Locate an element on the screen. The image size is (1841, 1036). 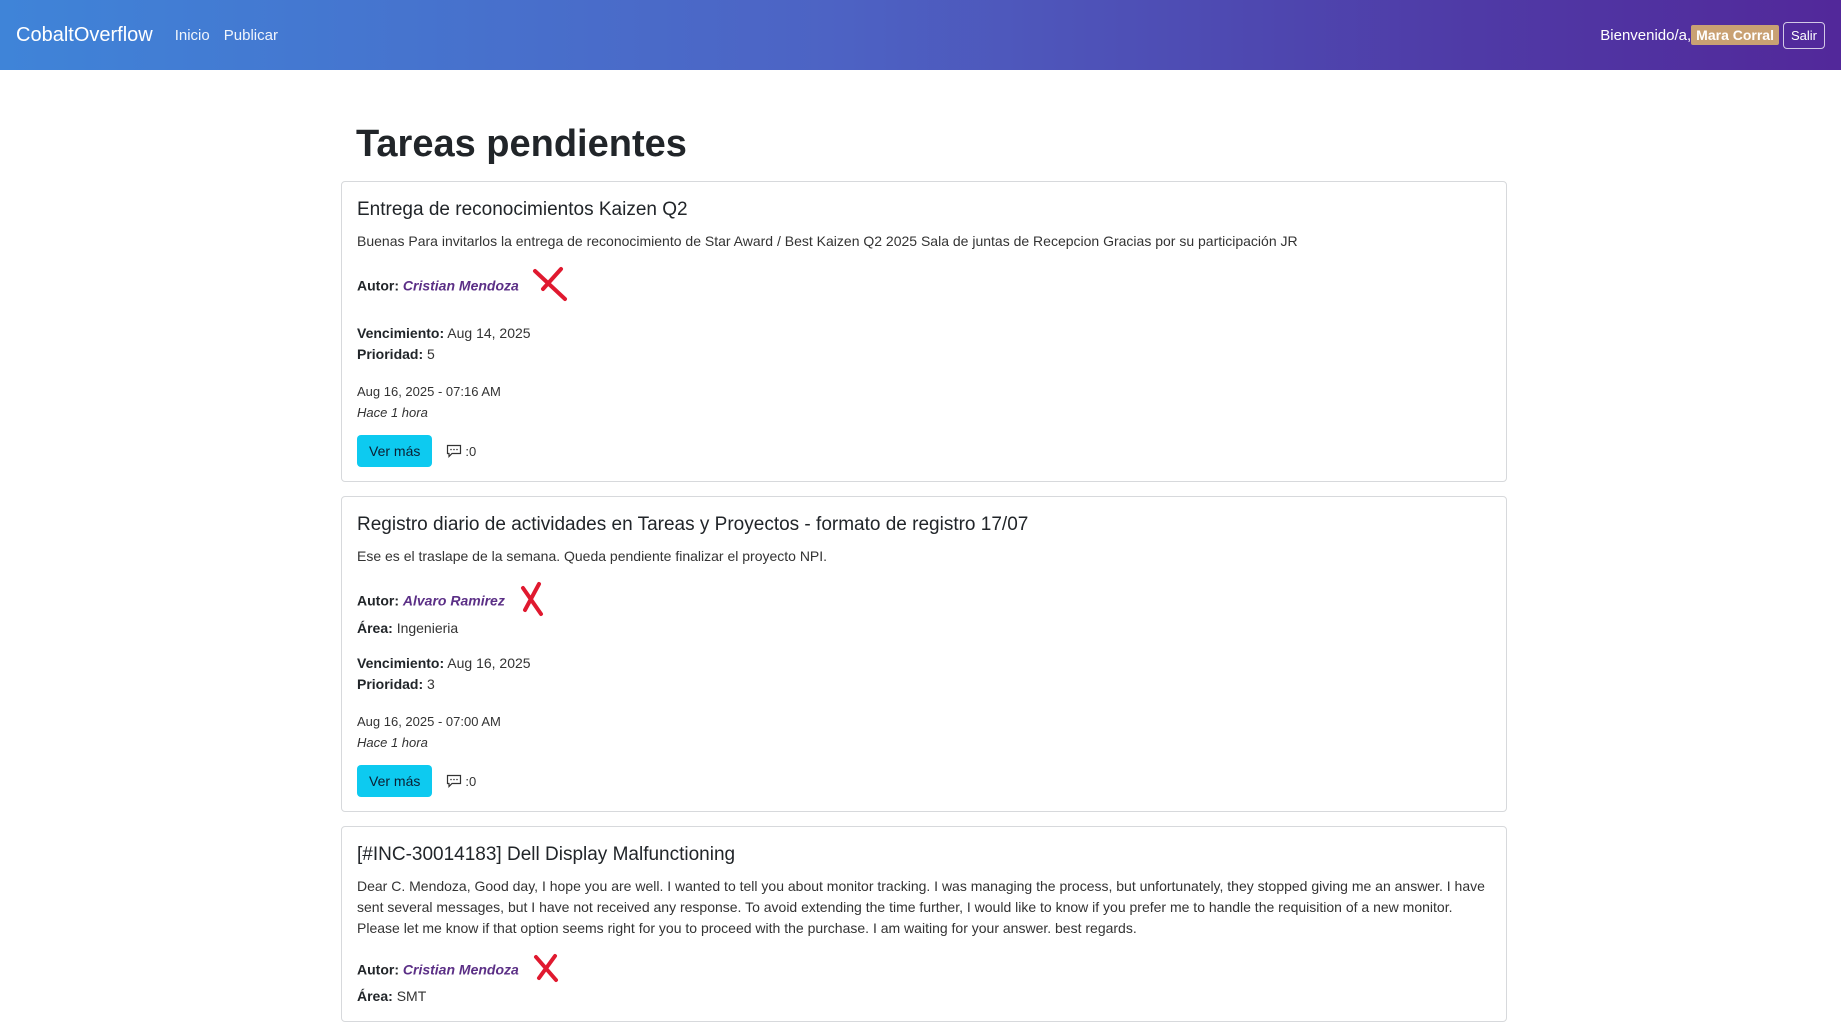
page-title: Tareas pendientes is located at coordinates (521, 144).